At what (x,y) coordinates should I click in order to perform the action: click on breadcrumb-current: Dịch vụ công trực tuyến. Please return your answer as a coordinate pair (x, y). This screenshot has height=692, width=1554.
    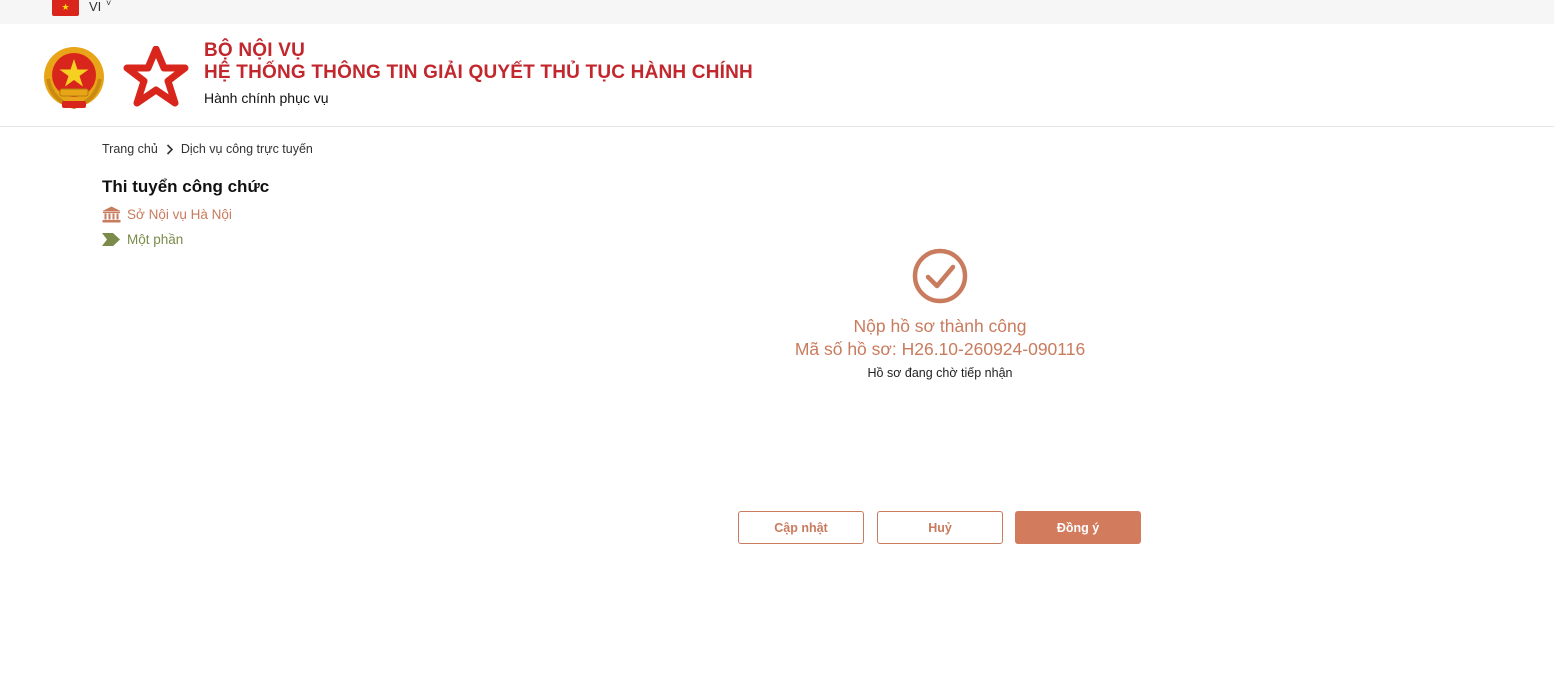
    Looking at the image, I should click on (246, 149).